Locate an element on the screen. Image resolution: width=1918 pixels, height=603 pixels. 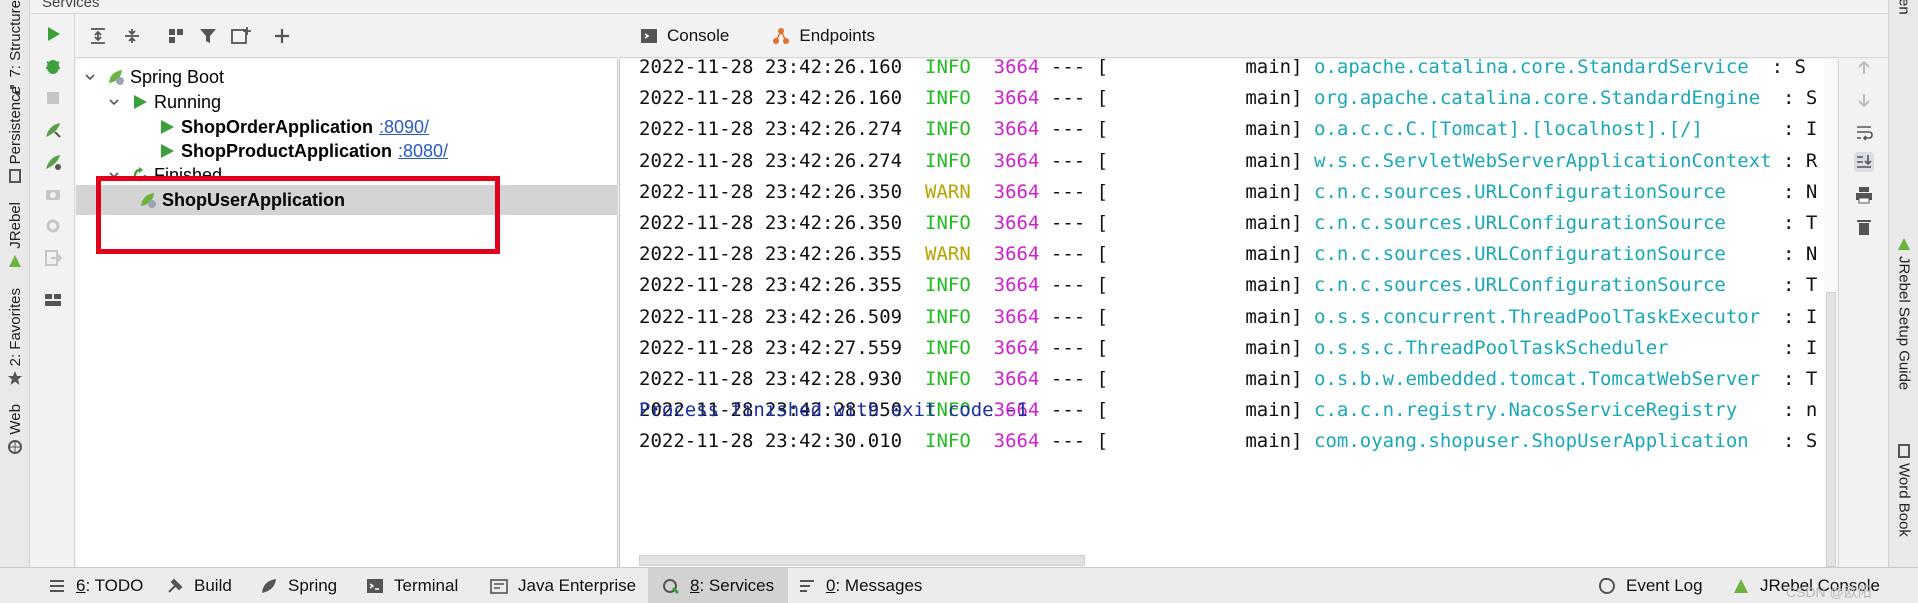
snapshot-icon is located at coordinates (53, 194).